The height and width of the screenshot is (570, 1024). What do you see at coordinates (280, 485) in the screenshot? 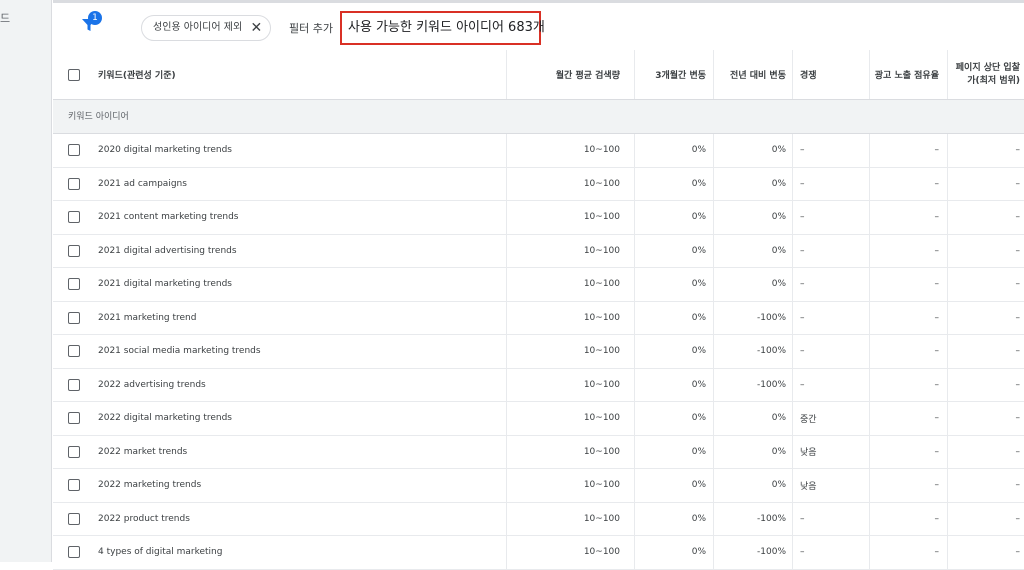
I see `keyword-cell: 2022 marketing trends` at bounding box center [280, 485].